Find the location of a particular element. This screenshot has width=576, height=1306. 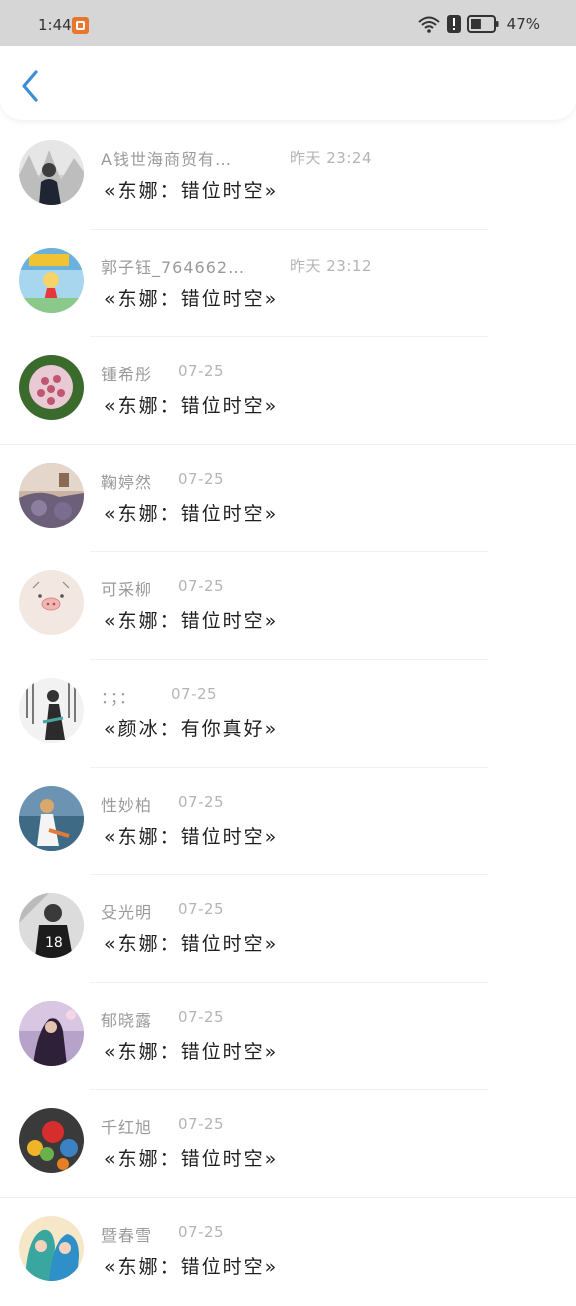

list-item: 18 殳光明 07-25 «东娜：错位时空» is located at coordinates (288, 929).